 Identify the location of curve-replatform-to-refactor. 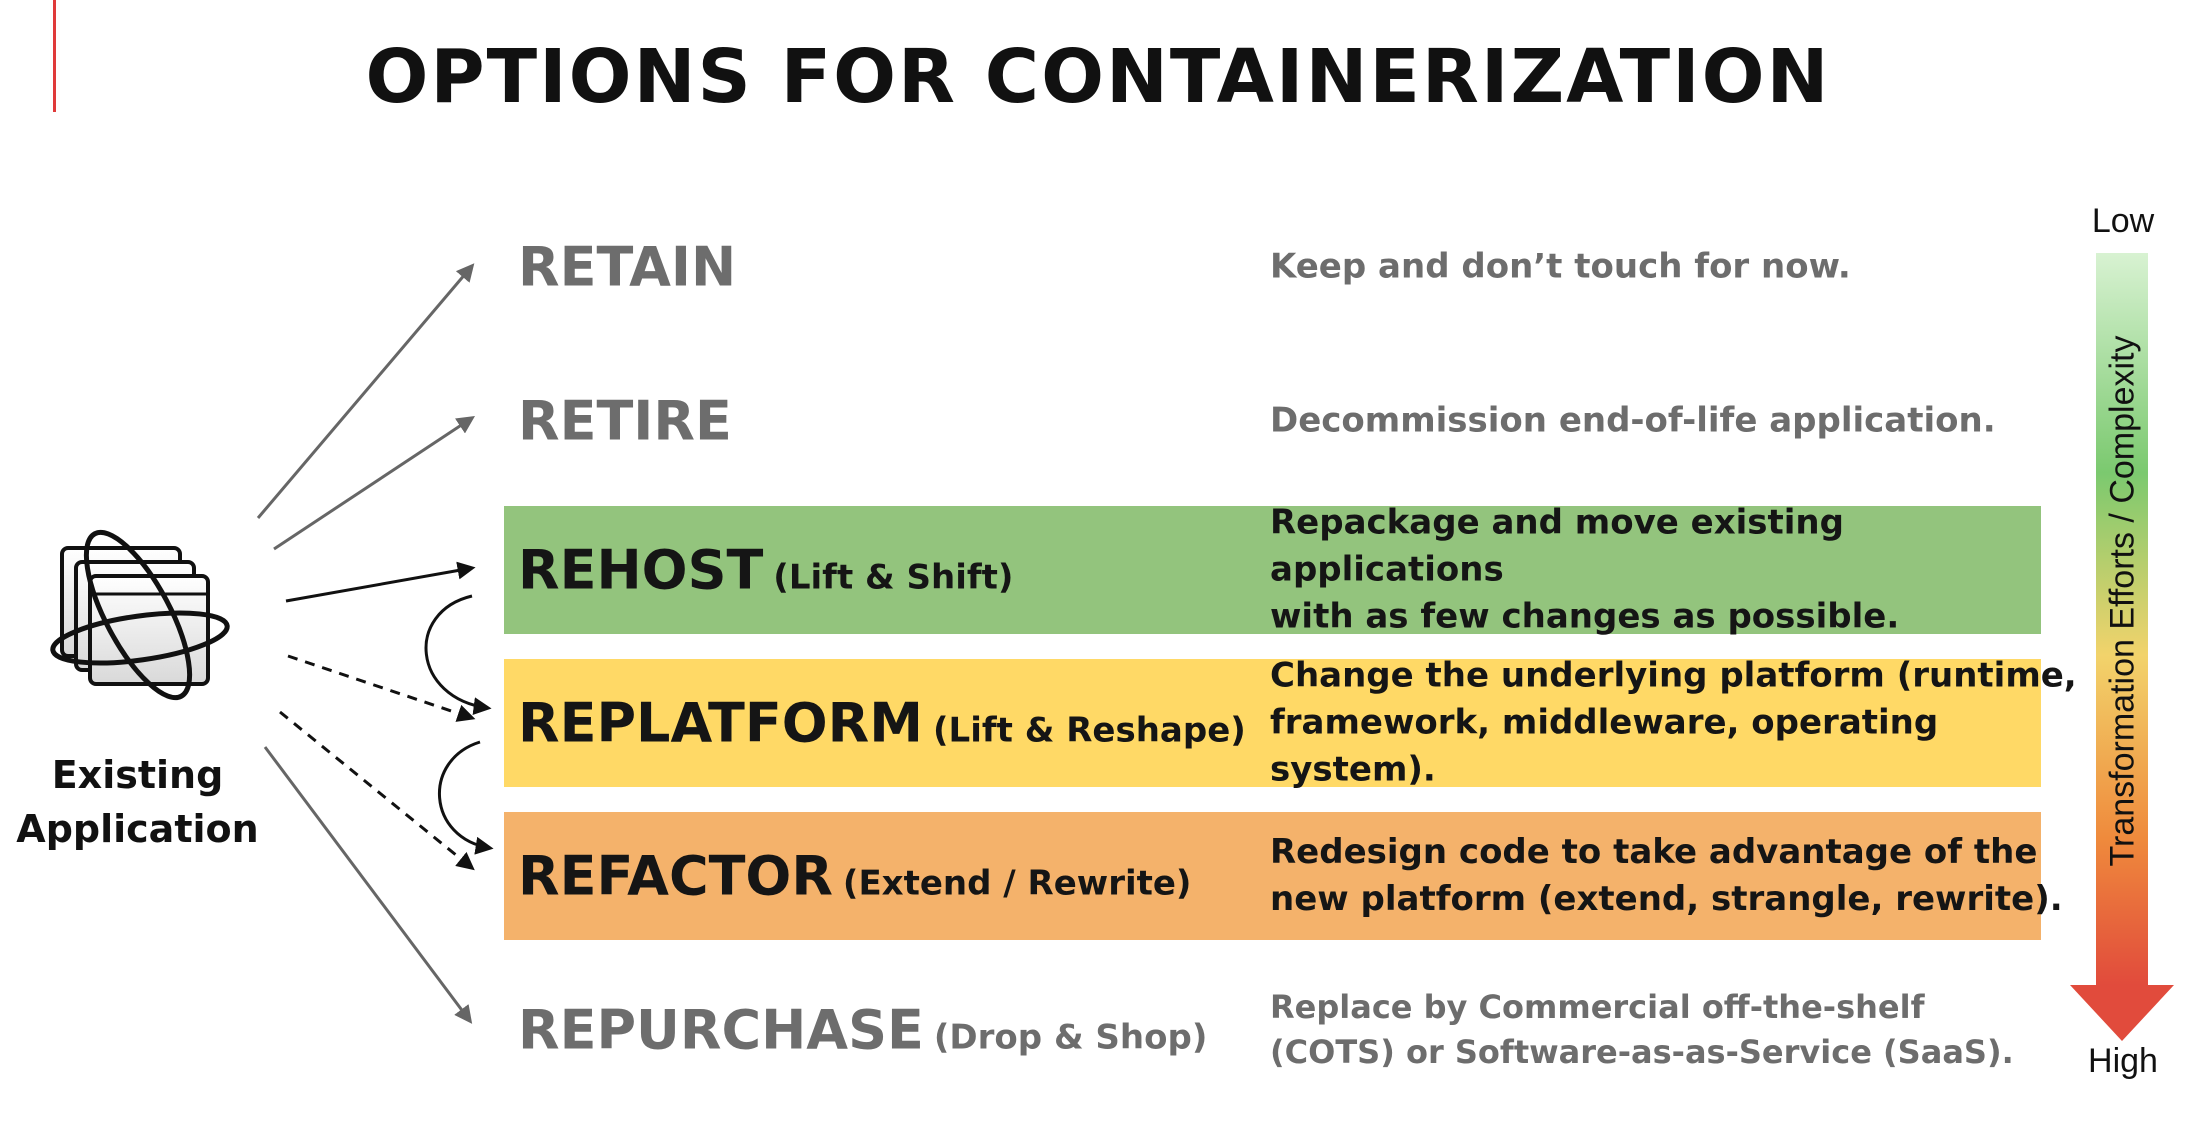
(465, 797).